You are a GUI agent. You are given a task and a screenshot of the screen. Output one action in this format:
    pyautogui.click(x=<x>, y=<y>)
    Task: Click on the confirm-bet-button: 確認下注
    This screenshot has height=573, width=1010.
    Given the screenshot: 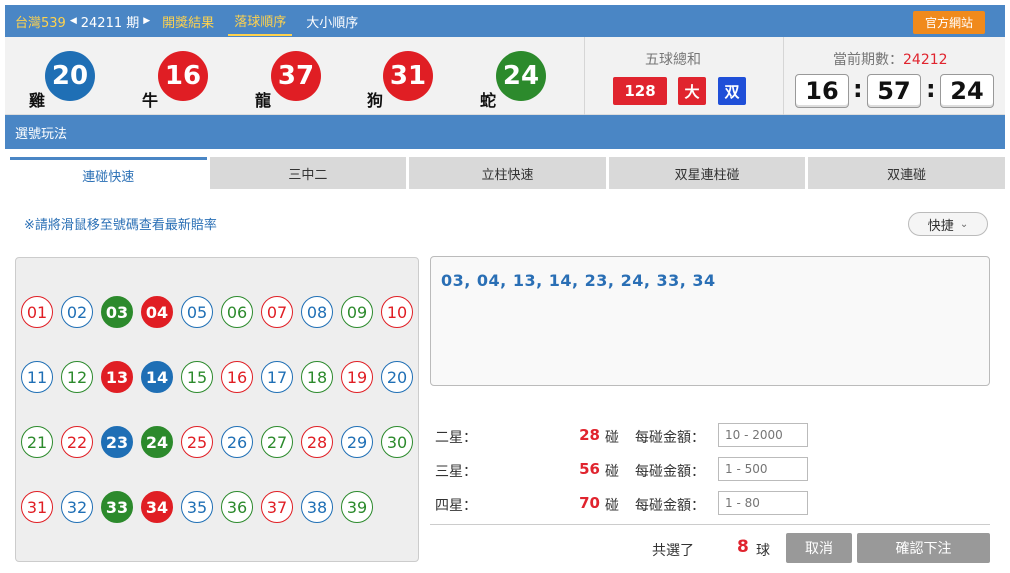 What is the action you would take?
    pyautogui.click(x=923, y=548)
    